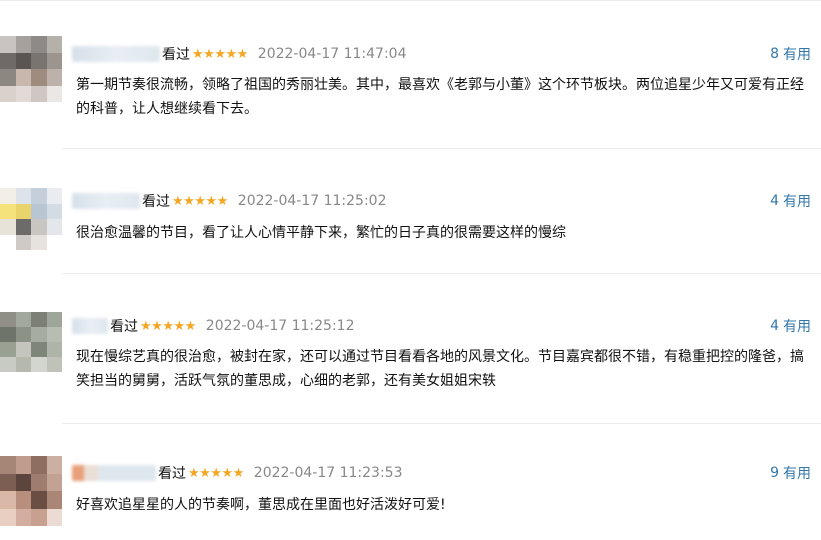 The width and height of the screenshot is (821, 540). I want to click on review-date: 2022-04-17 11:47:04, so click(332, 54).